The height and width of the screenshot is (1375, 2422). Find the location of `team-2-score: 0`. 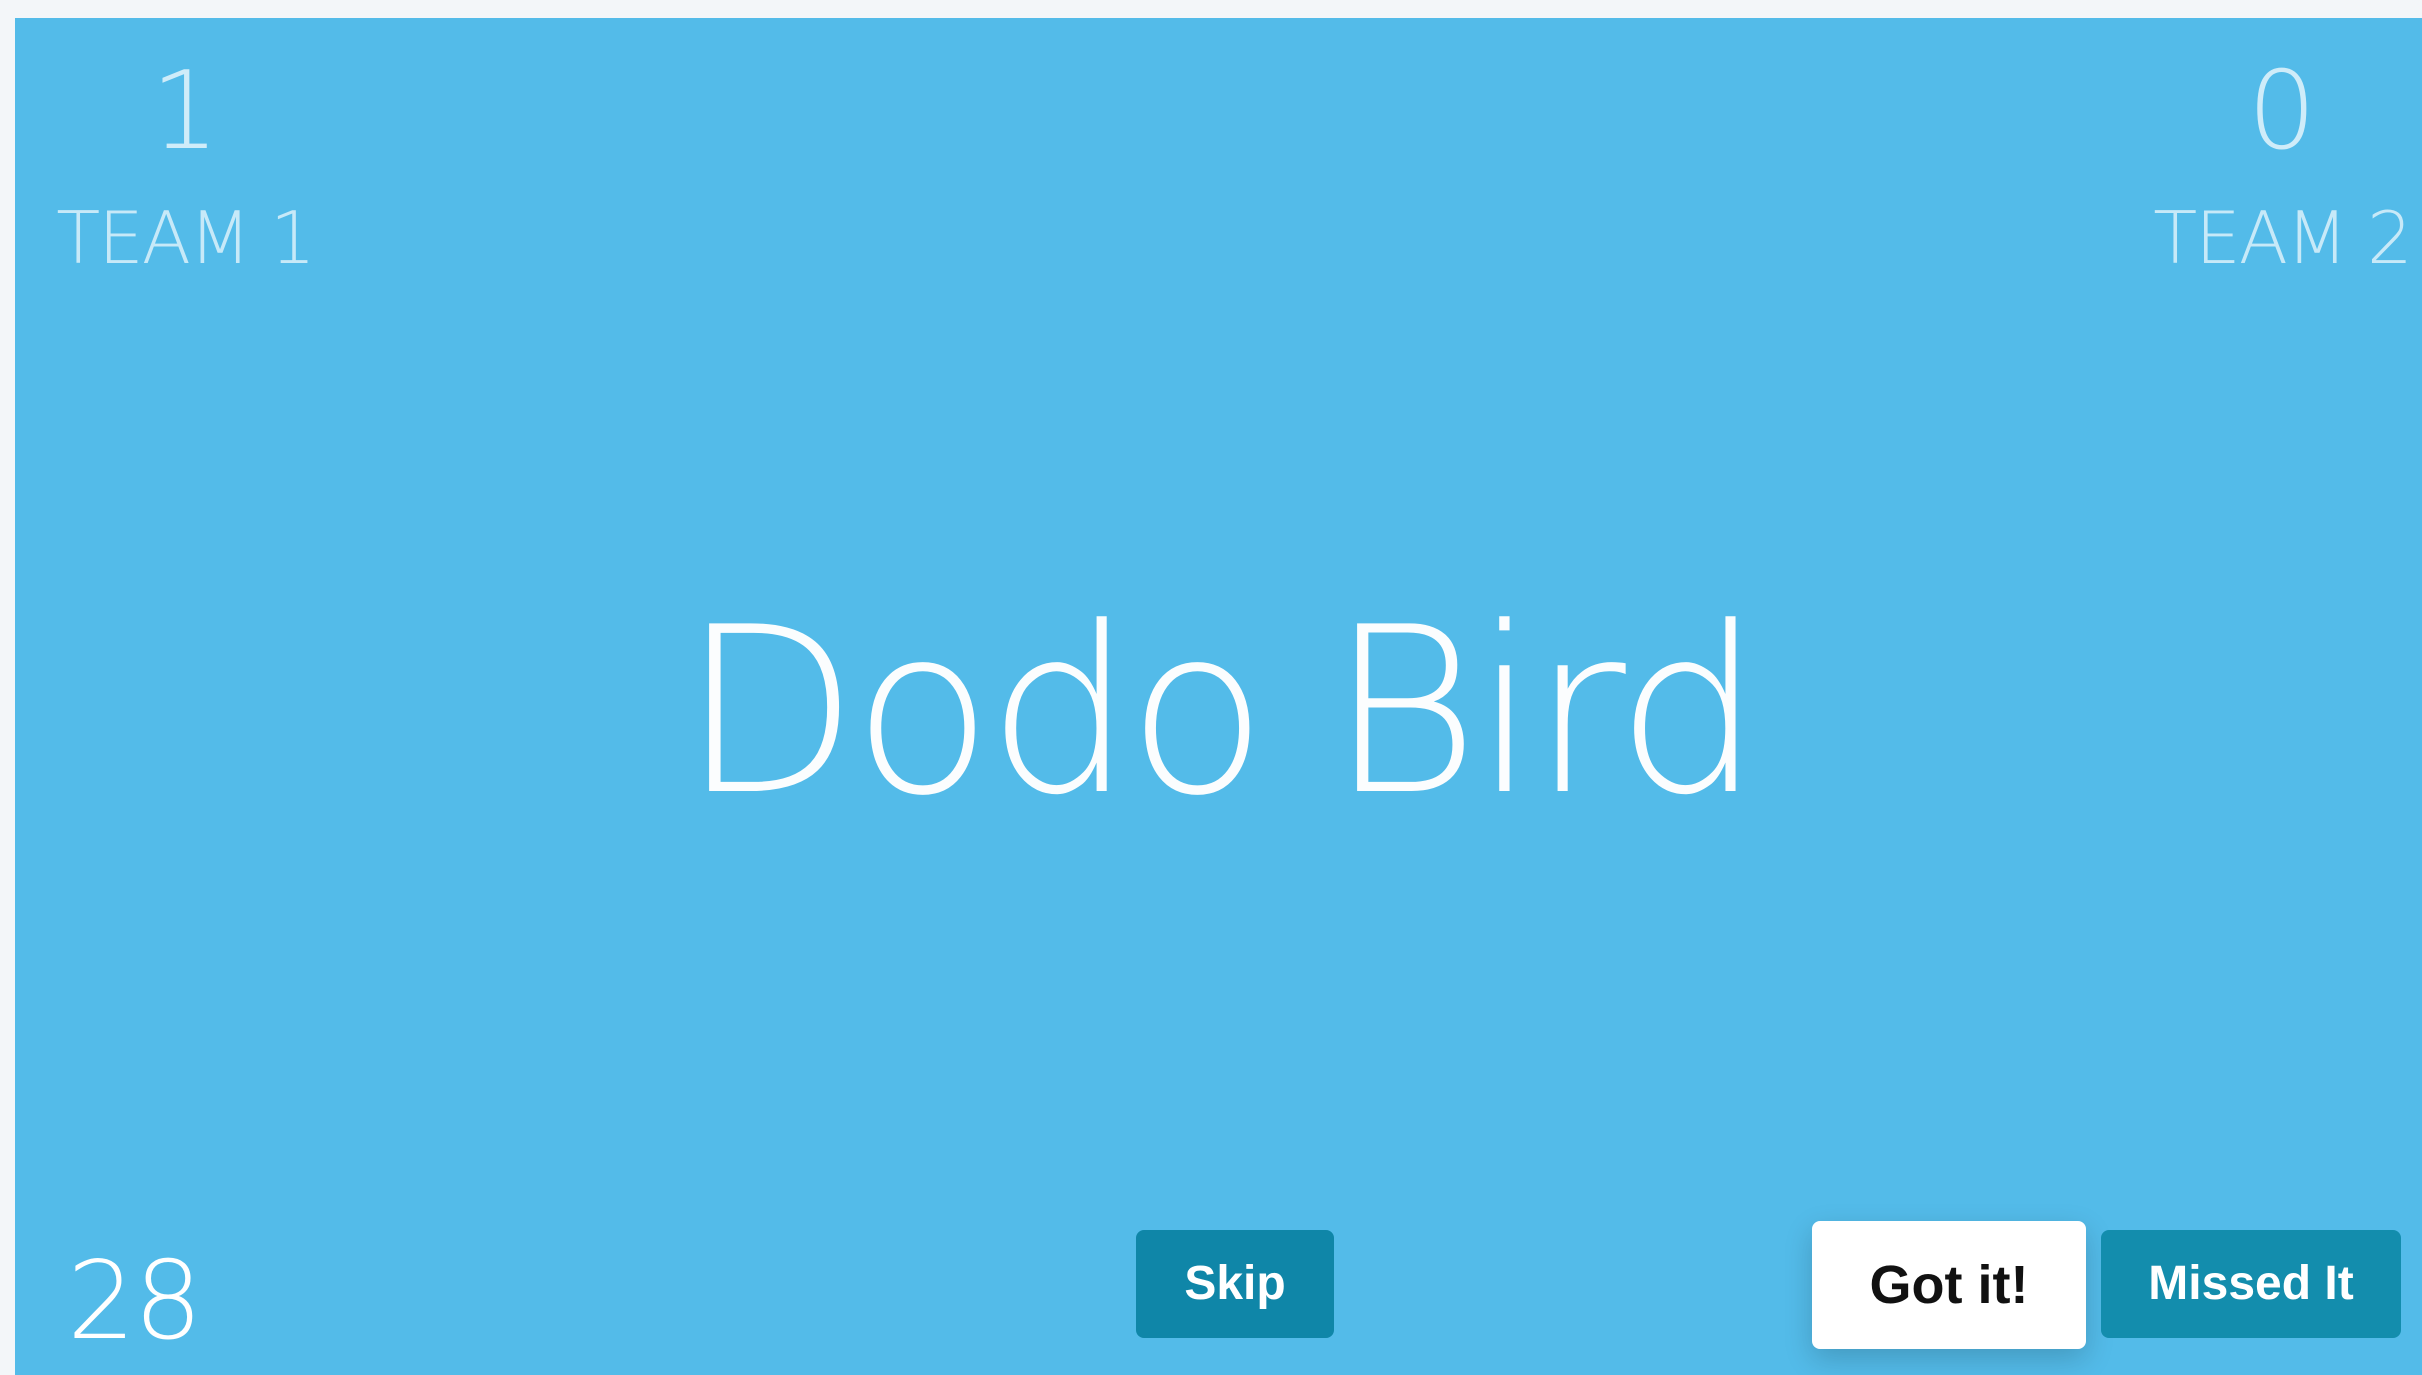

team-2-score: 0 is located at coordinates (2282, 111).